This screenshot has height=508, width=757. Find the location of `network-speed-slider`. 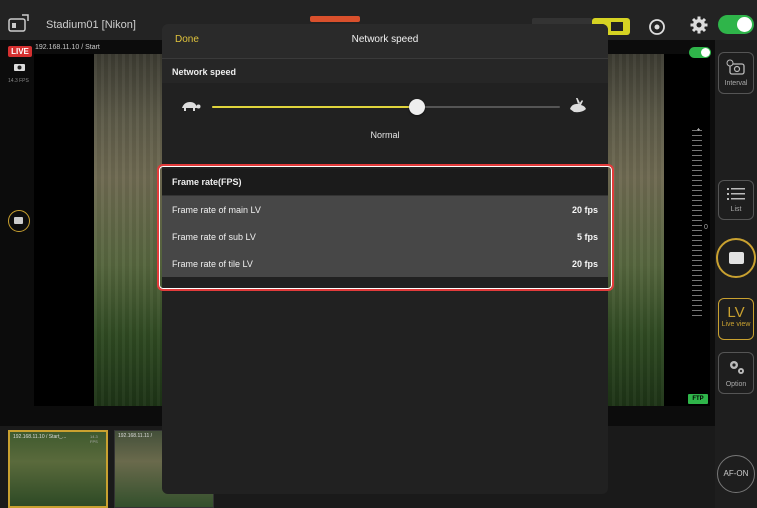

network-speed-slider is located at coordinates (386, 107).